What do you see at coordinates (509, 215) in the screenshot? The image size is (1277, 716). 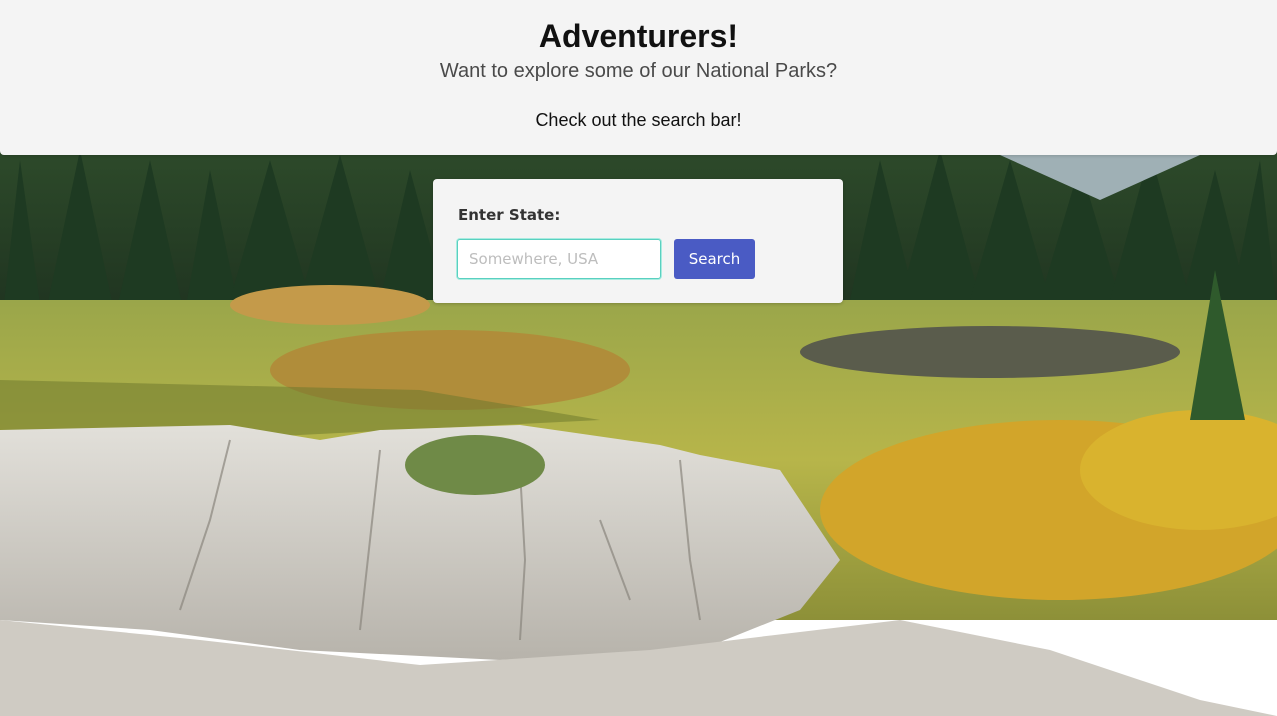 I see `state-label: Enter State:` at bounding box center [509, 215].